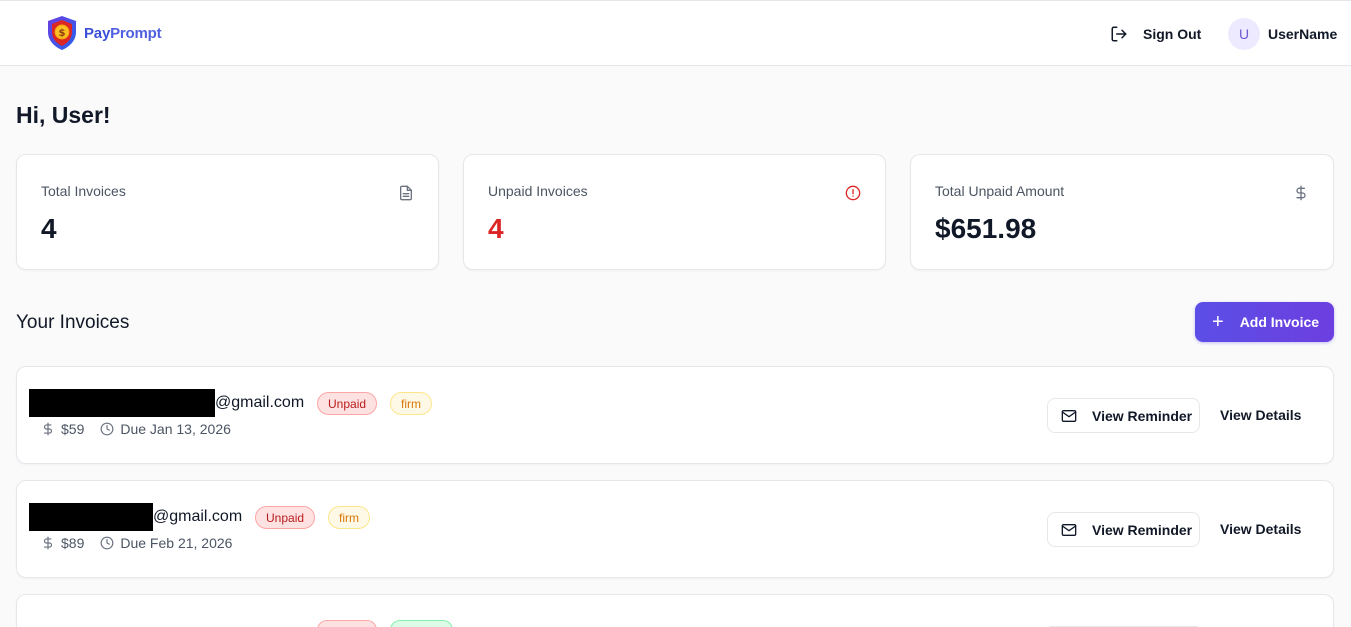 The image size is (1351, 627). I want to click on invoice-card, so click(675, 610).